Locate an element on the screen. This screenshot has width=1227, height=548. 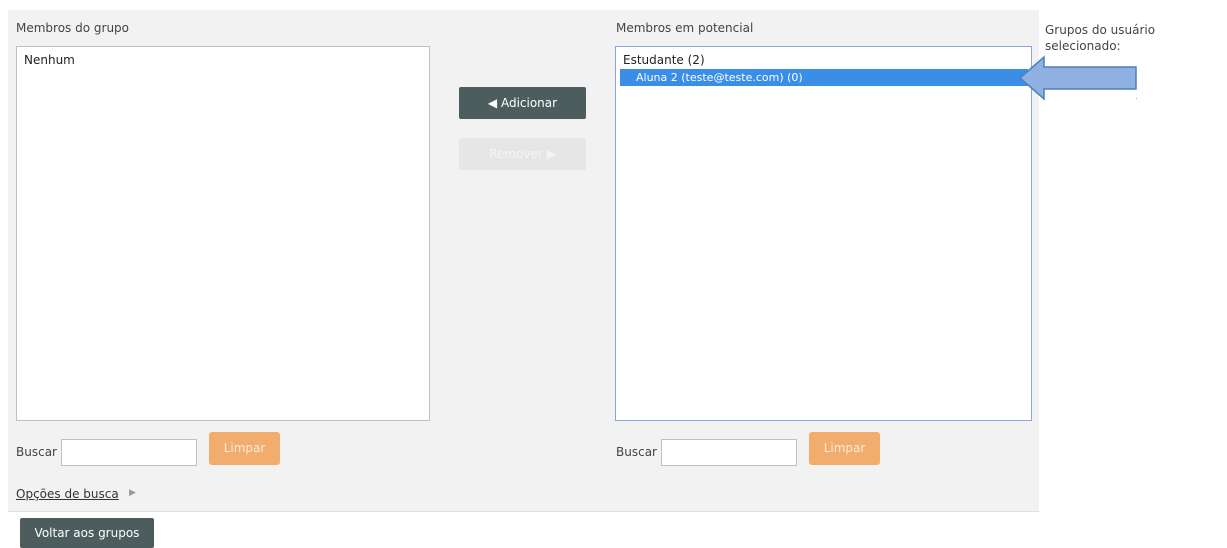
optgroup-label: Estudante (2) is located at coordinates (664, 60).